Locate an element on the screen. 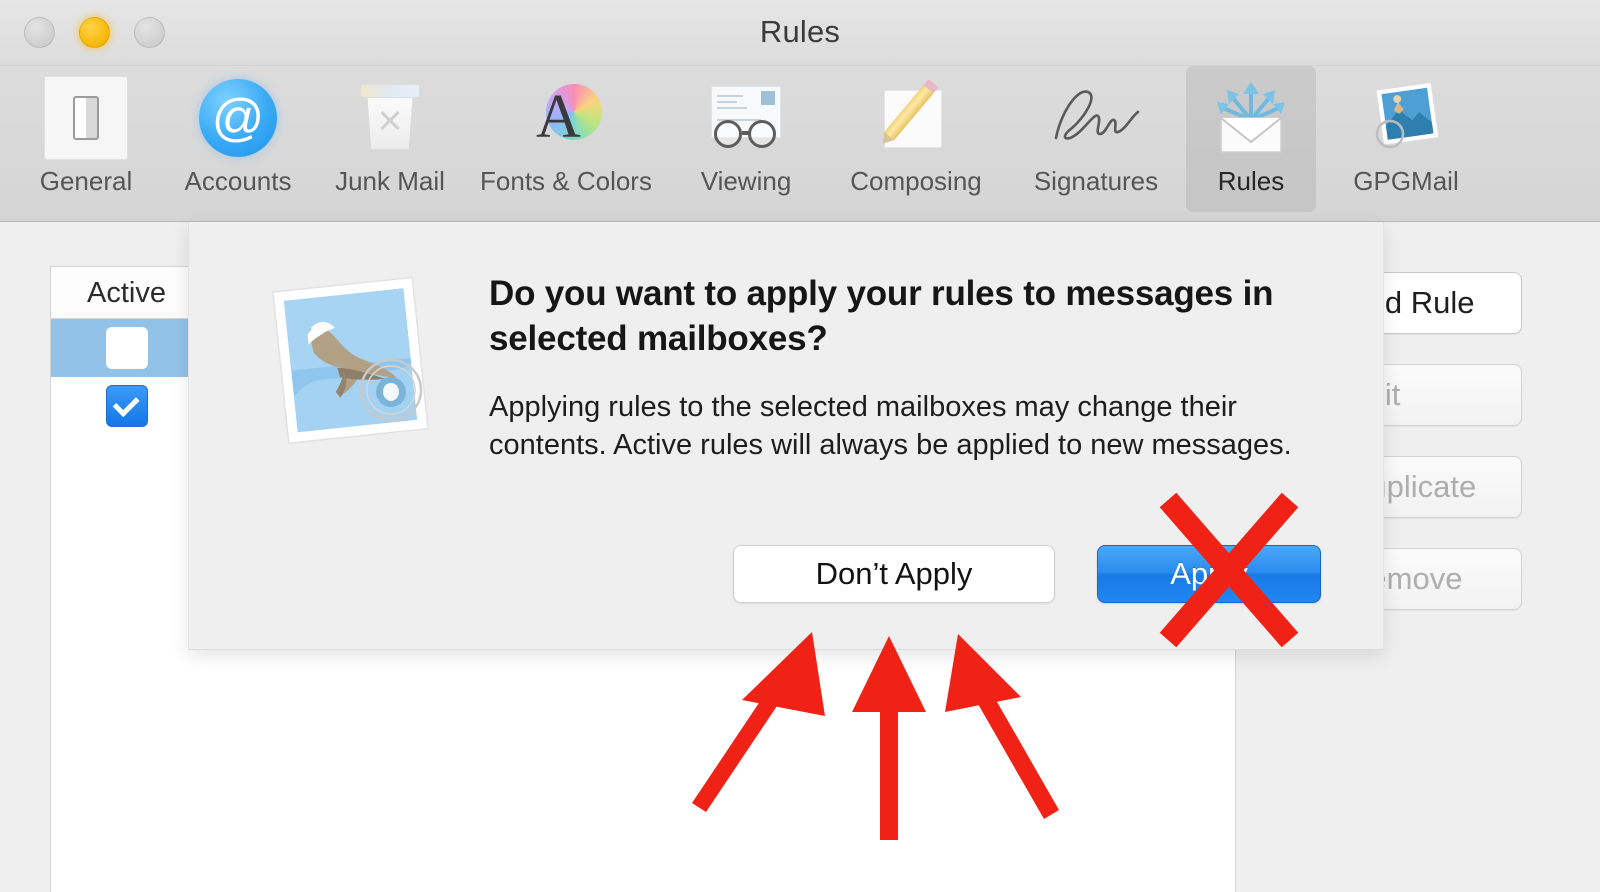 Image resolution: width=1600 pixels, height=892 pixels. mail-stamp-icon is located at coordinates (354, 365).